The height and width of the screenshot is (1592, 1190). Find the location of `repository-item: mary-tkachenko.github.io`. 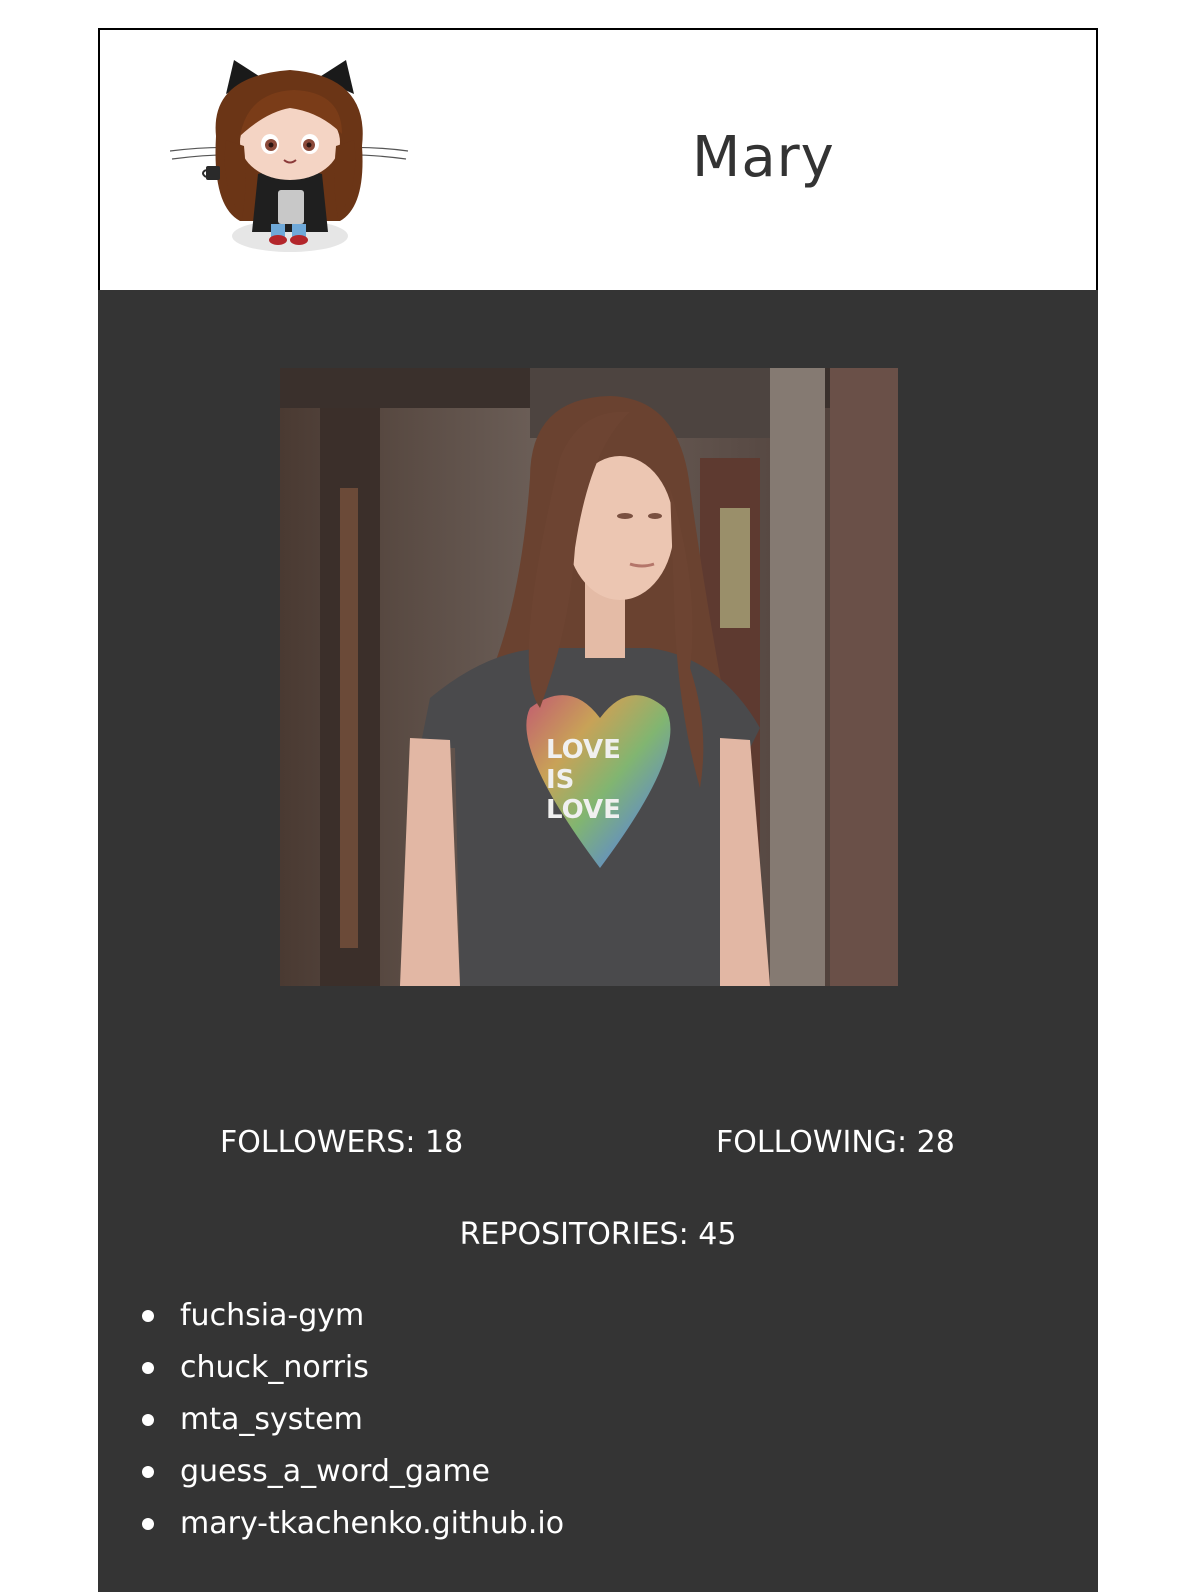

repository-item: mary-tkachenko.github.io is located at coordinates (352, 1524).